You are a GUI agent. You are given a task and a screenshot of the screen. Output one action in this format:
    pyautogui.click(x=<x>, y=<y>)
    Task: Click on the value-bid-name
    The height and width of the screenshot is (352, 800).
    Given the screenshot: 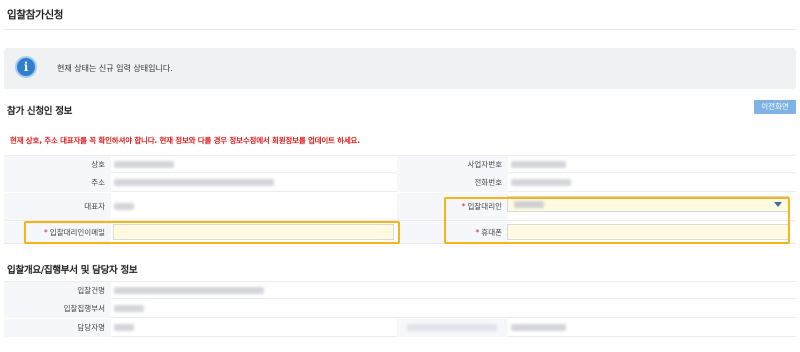 What is the action you would take?
    pyautogui.click(x=189, y=290)
    